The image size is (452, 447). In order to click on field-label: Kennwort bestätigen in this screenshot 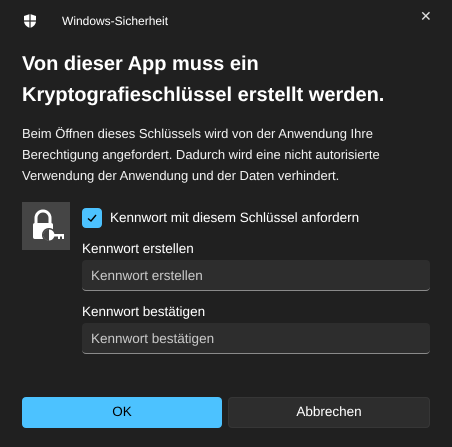, I will do `click(144, 312)`.